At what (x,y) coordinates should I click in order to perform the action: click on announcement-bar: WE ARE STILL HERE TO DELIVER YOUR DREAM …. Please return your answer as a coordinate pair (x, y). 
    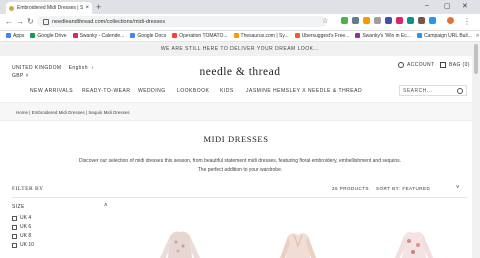
    Looking at the image, I should click on (240, 49).